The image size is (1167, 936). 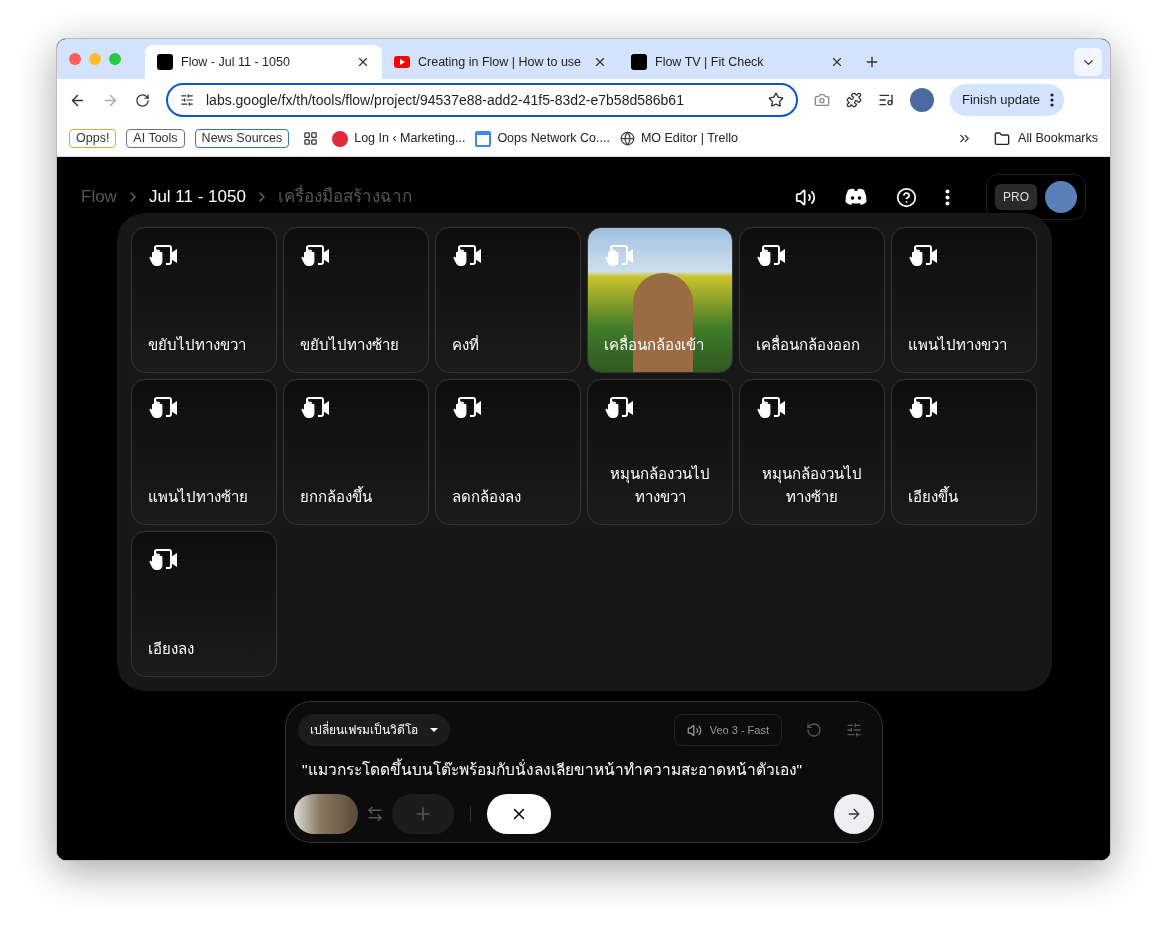 What do you see at coordinates (694, 730) in the screenshot?
I see `speaker-icon` at bounding box center [694, 730].